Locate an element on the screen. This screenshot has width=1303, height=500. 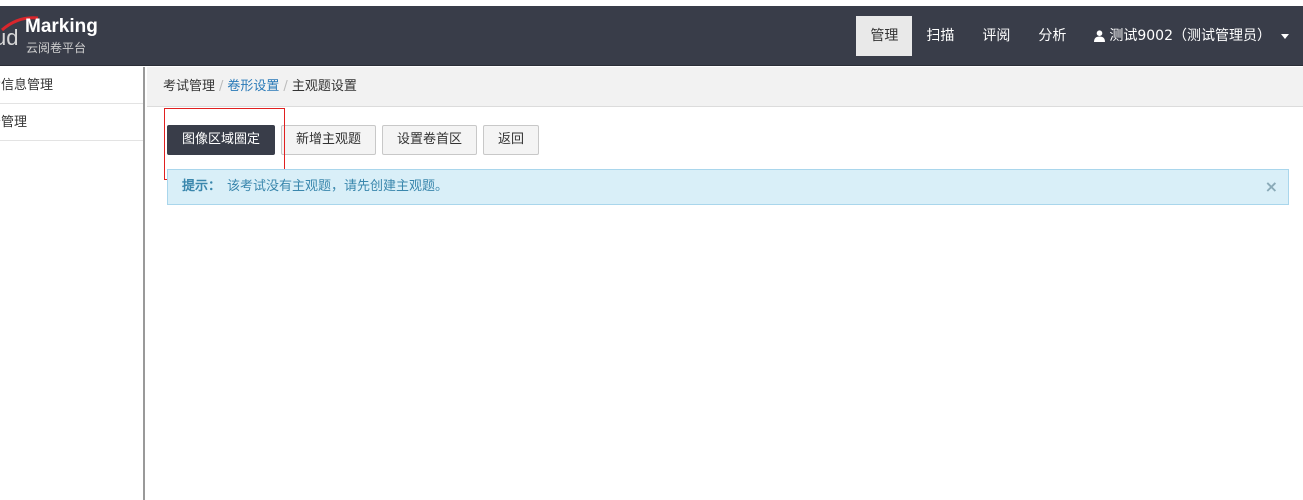
alert-message: 该考试没有主观题，请先创建主观题。 is located at coordinates (338, 186).